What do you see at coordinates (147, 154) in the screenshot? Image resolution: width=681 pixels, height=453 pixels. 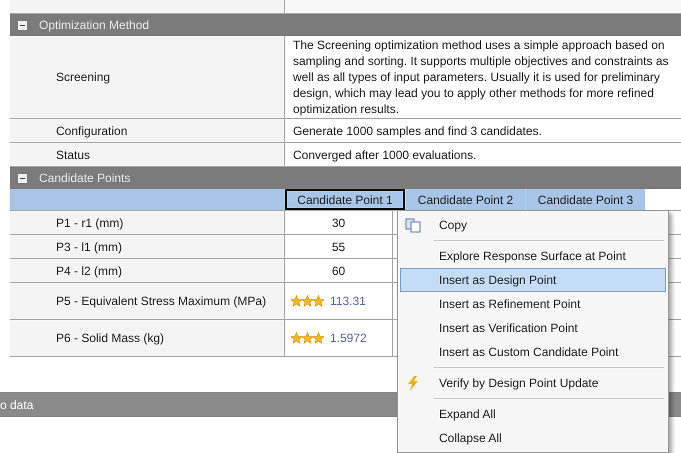 I see `row-label: Status` at bounding box center [147, 154].